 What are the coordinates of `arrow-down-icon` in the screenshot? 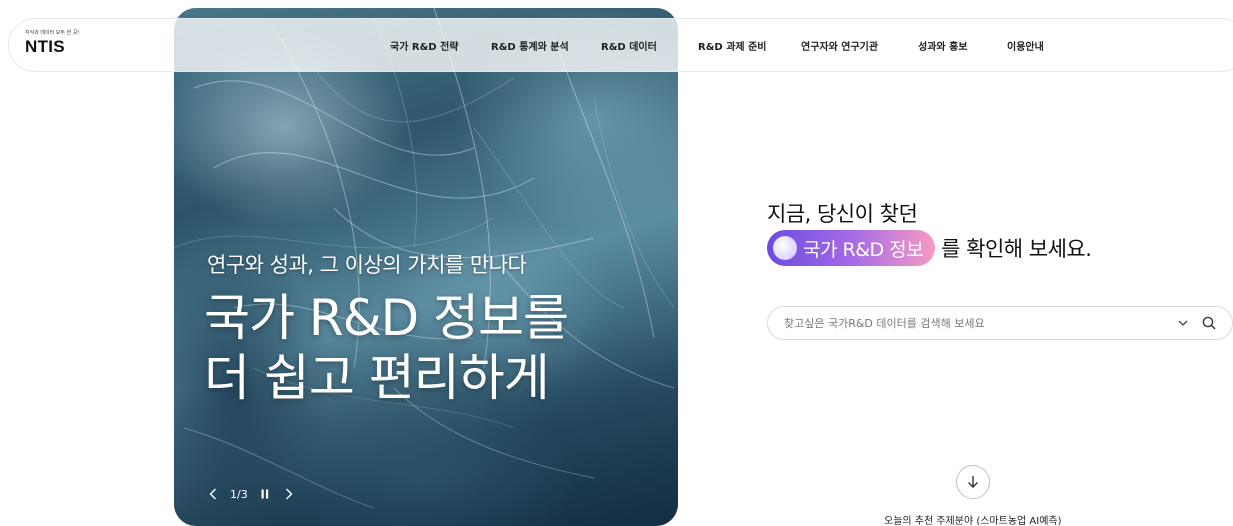 It's located at (973, 482).